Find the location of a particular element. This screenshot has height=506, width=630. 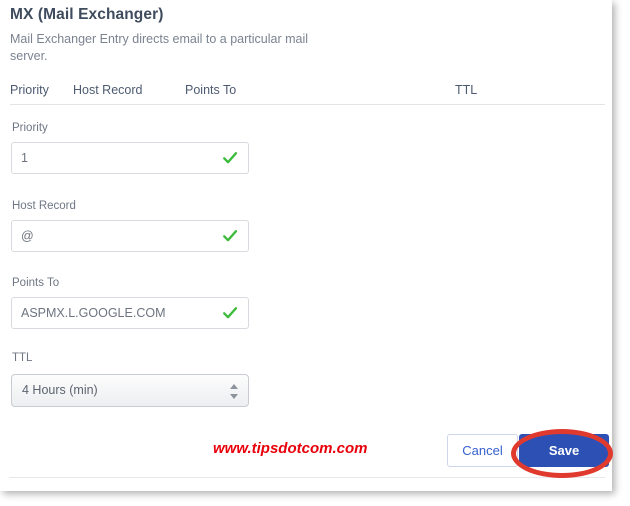

save-button: Save is located at coordinates (564, 450).